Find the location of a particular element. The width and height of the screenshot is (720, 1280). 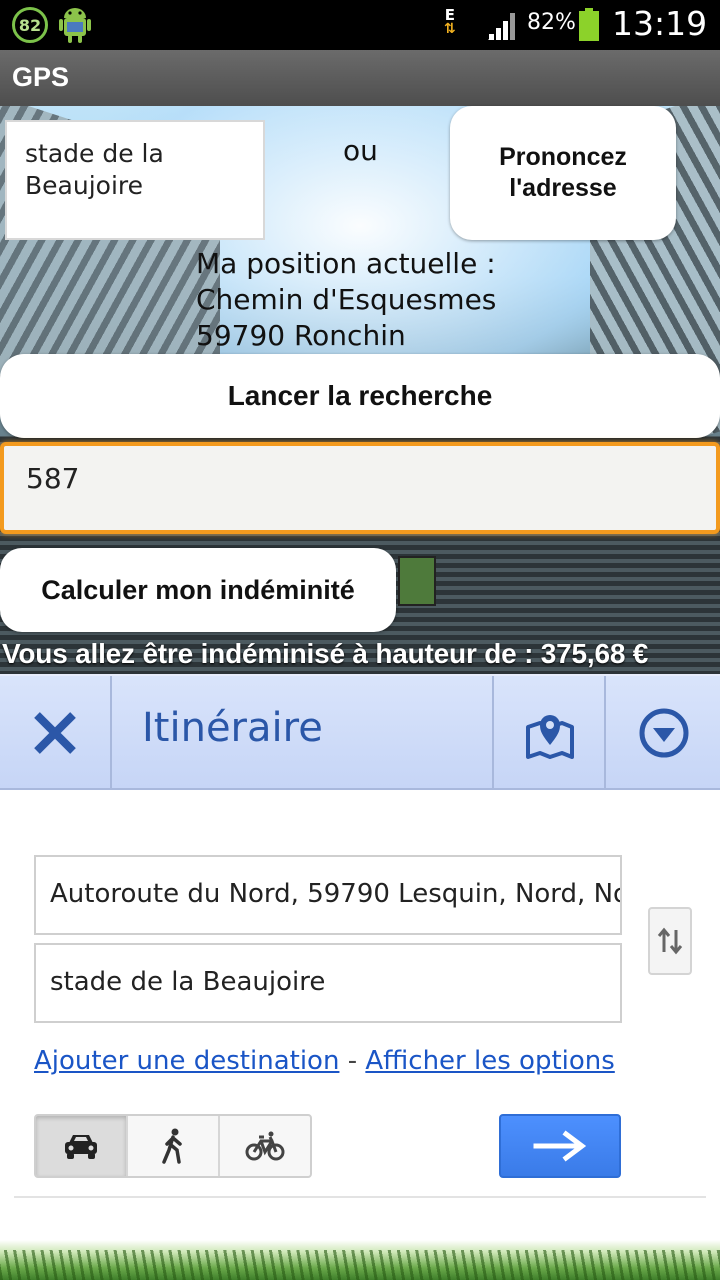

arrow-right-icon is located at coordinates (560, 1146).